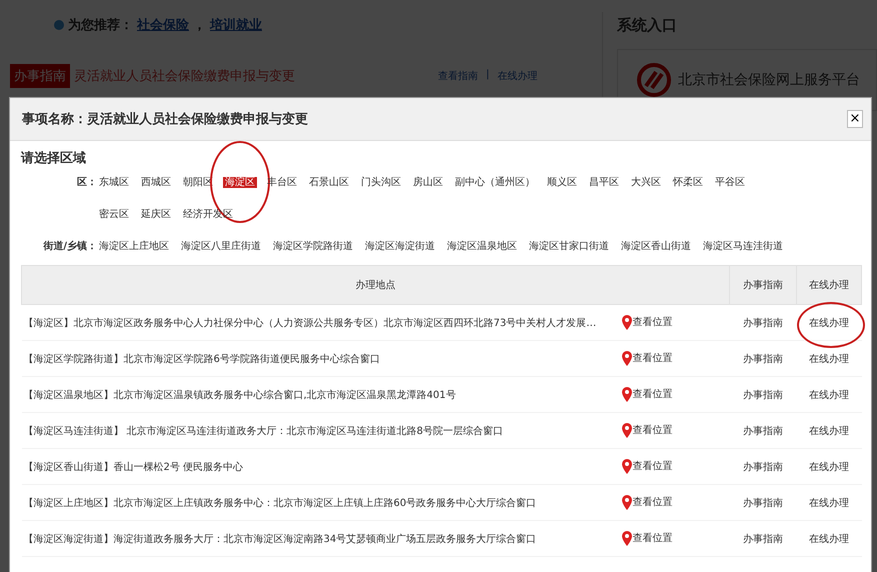  What do you see at coordinates (69, 247) in the screenshot?
I see `street-label: 街道/乡镇：` at bounding box center [69, 247].